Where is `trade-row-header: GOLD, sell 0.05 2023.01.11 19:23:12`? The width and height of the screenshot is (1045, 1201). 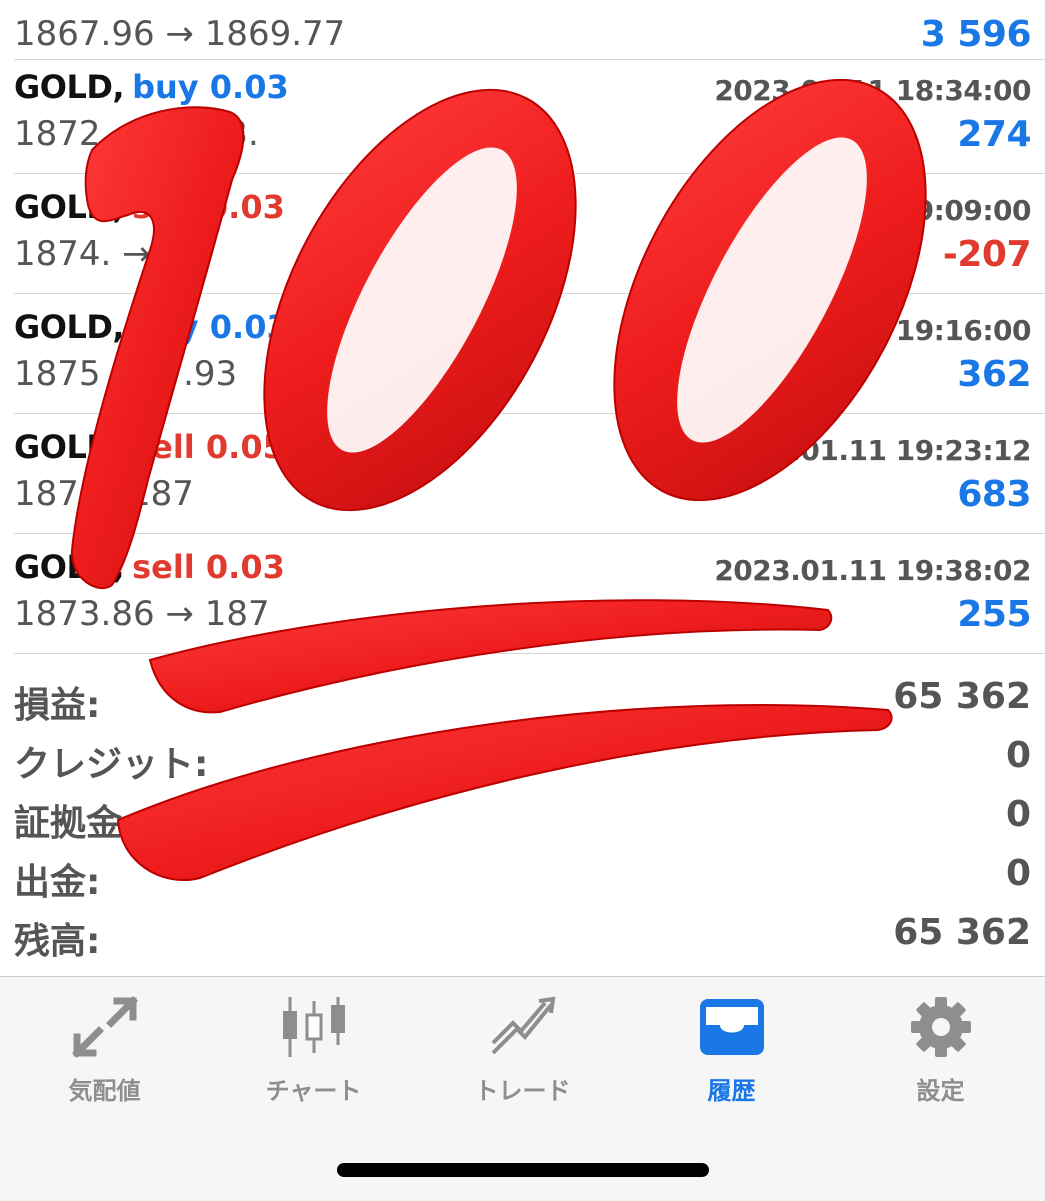 trade-row-header: GOLD, sell 0.05 2023.01.11 19:23:12 is located at coordinates (522, 452).